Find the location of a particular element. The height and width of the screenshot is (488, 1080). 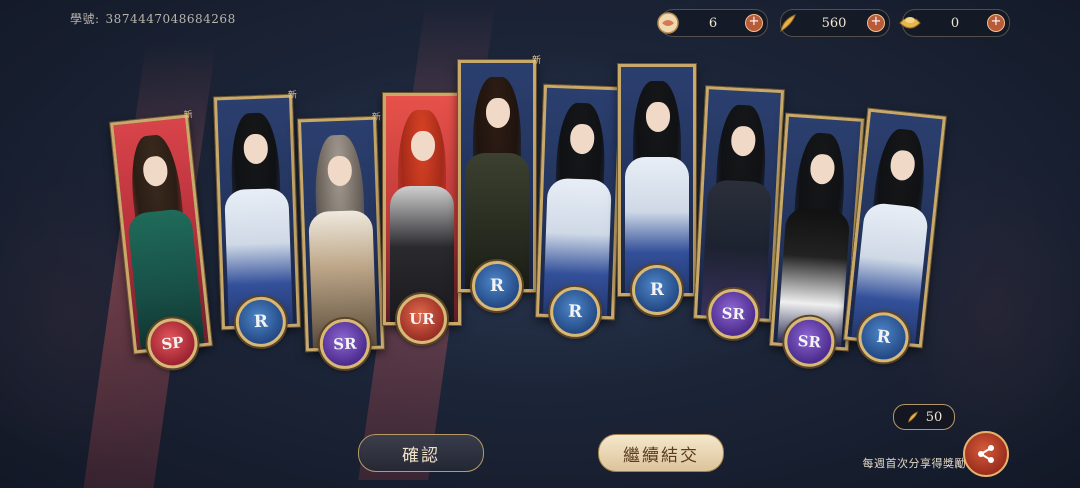

share-button is located at coordinates (986, 454).